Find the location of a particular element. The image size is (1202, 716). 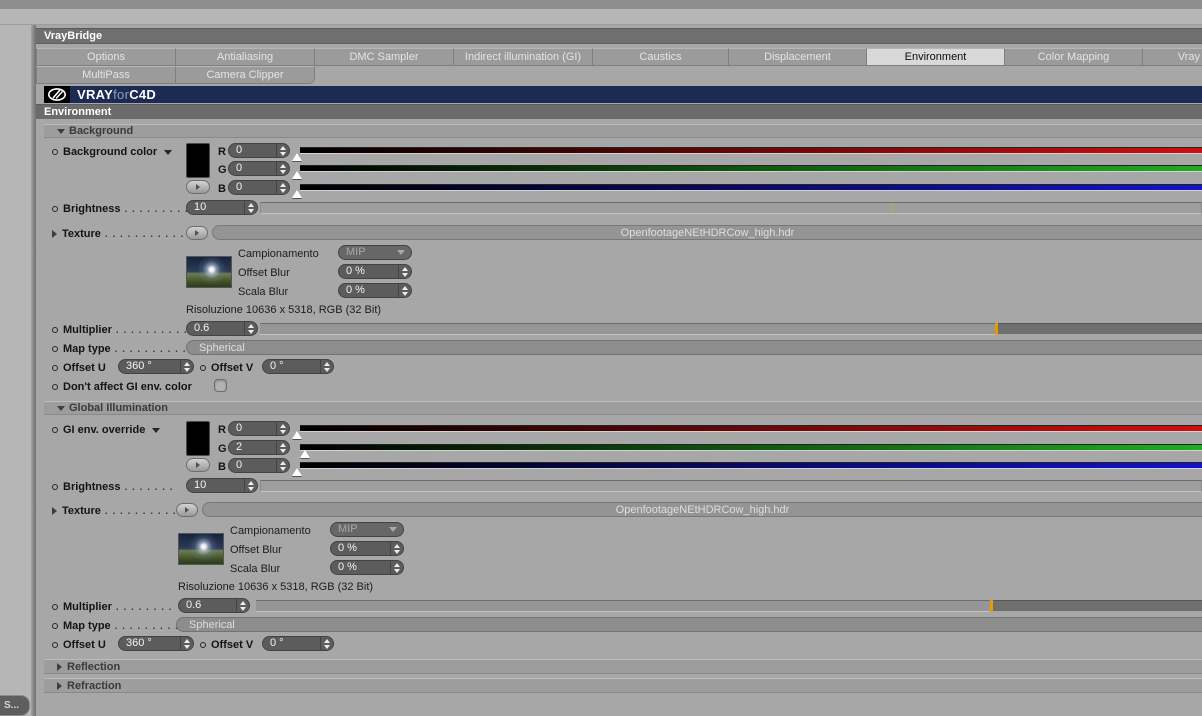

tab-options: Options is located at coordinates (106, 57).